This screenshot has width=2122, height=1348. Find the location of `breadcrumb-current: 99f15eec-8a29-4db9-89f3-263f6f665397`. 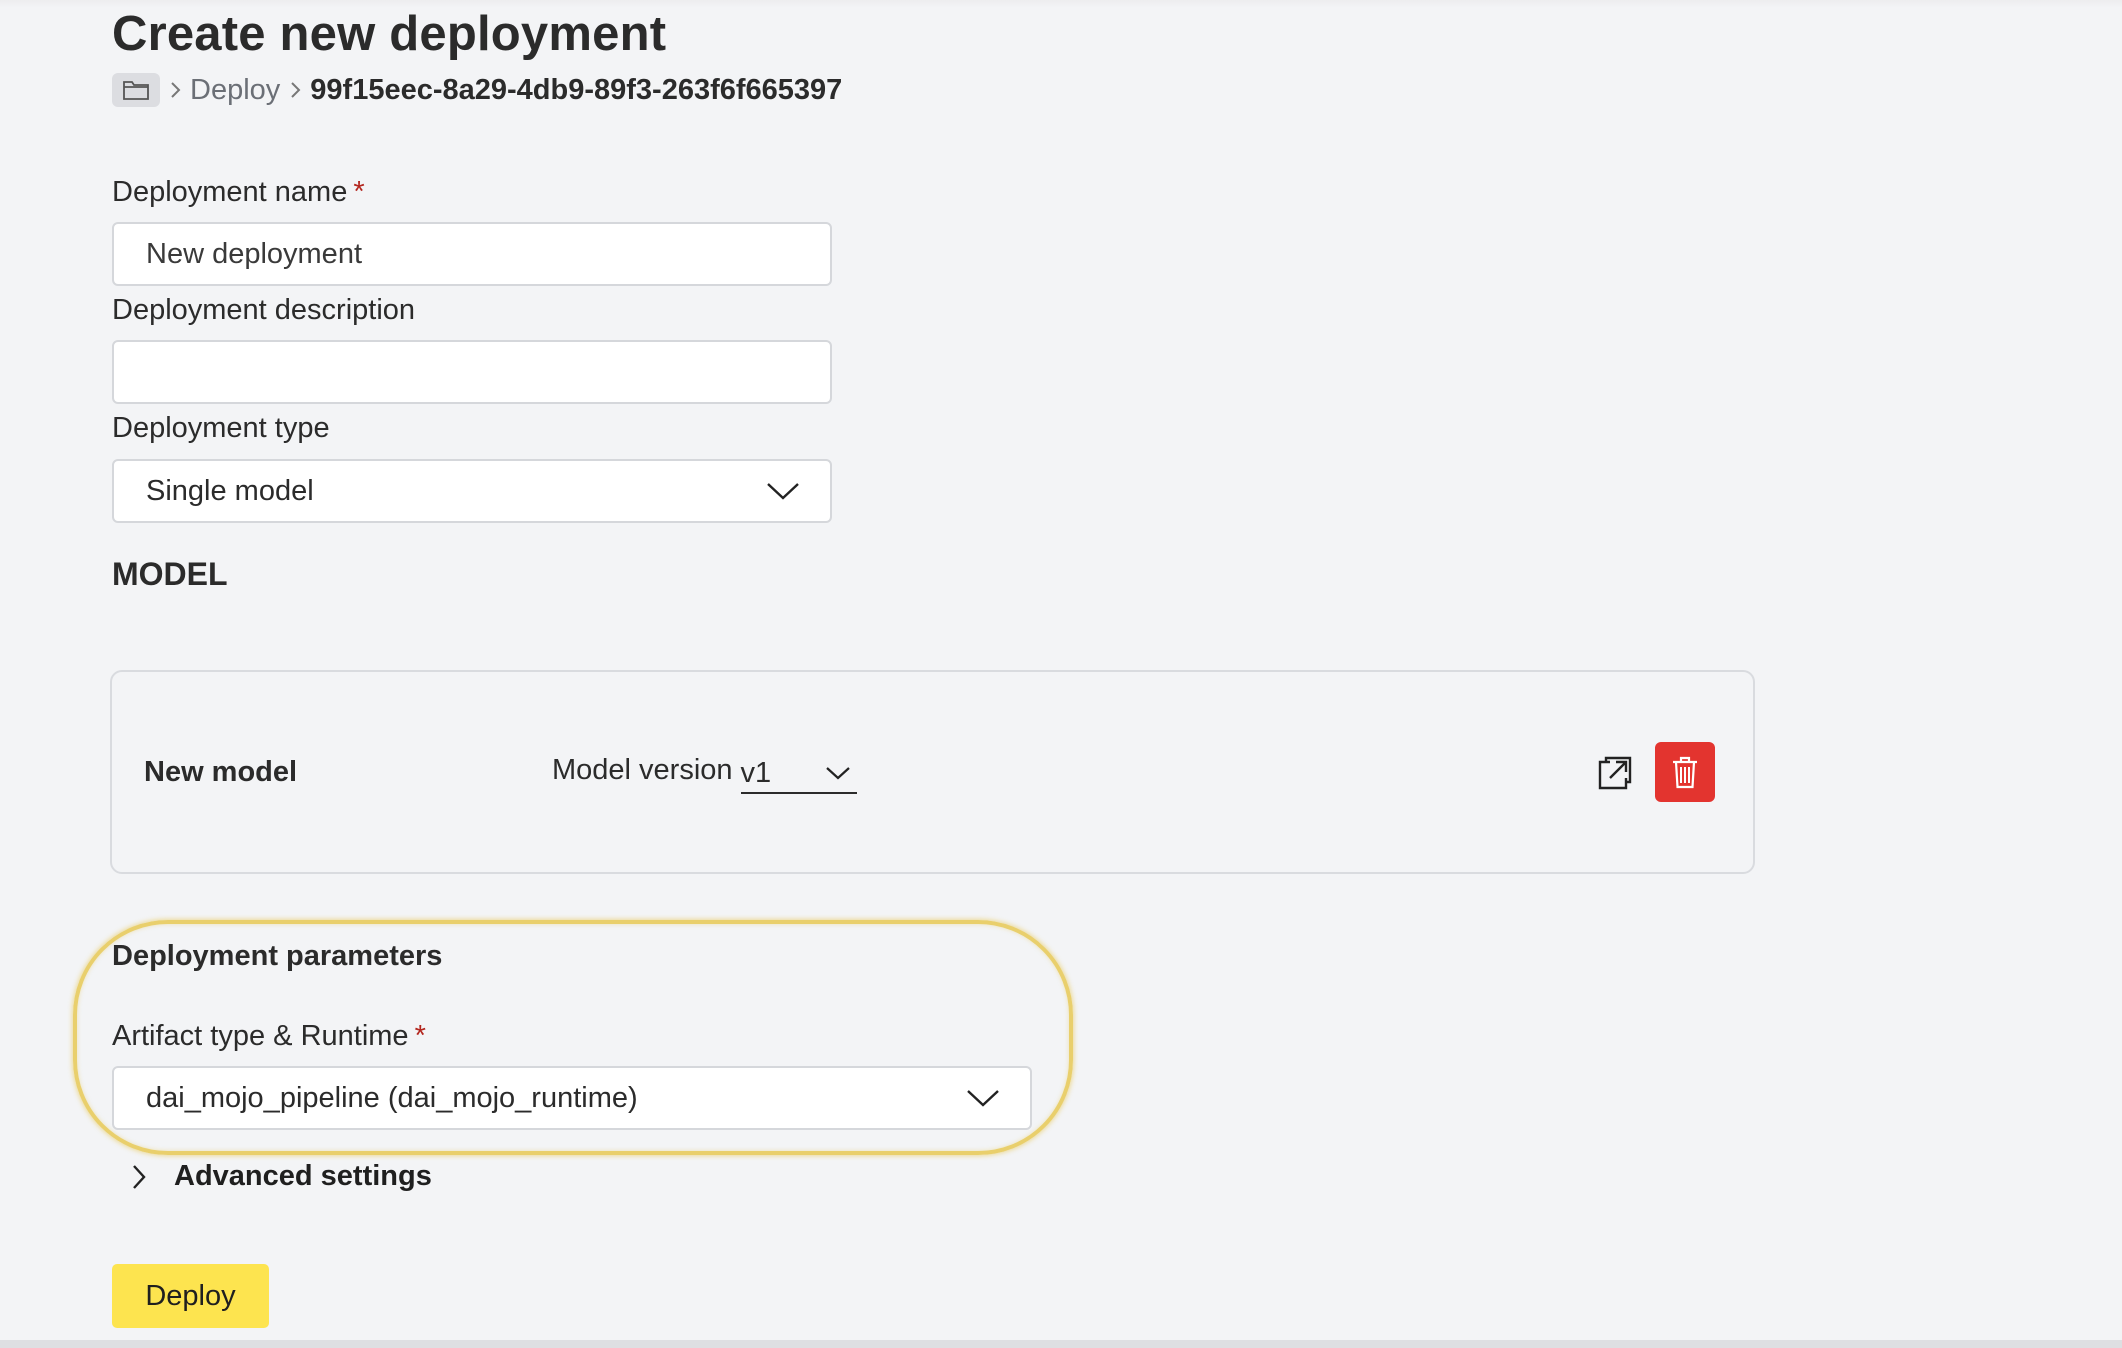

breadcrumb-current: 99f15eec-8a29-4db9-89f3-263f6f665397 is located at coordinates (576, 89).